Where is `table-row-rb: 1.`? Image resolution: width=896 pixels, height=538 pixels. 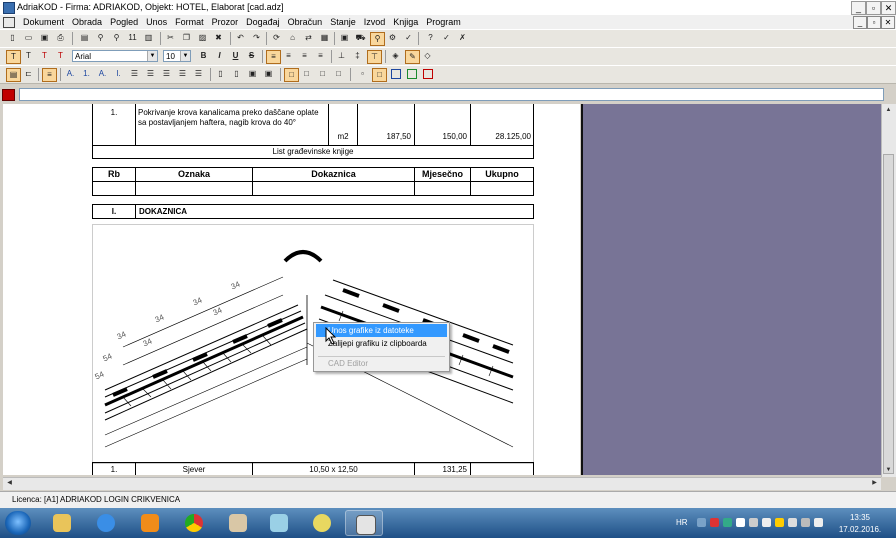
table-row-rb: 1. is located at coordinates (114, 468).